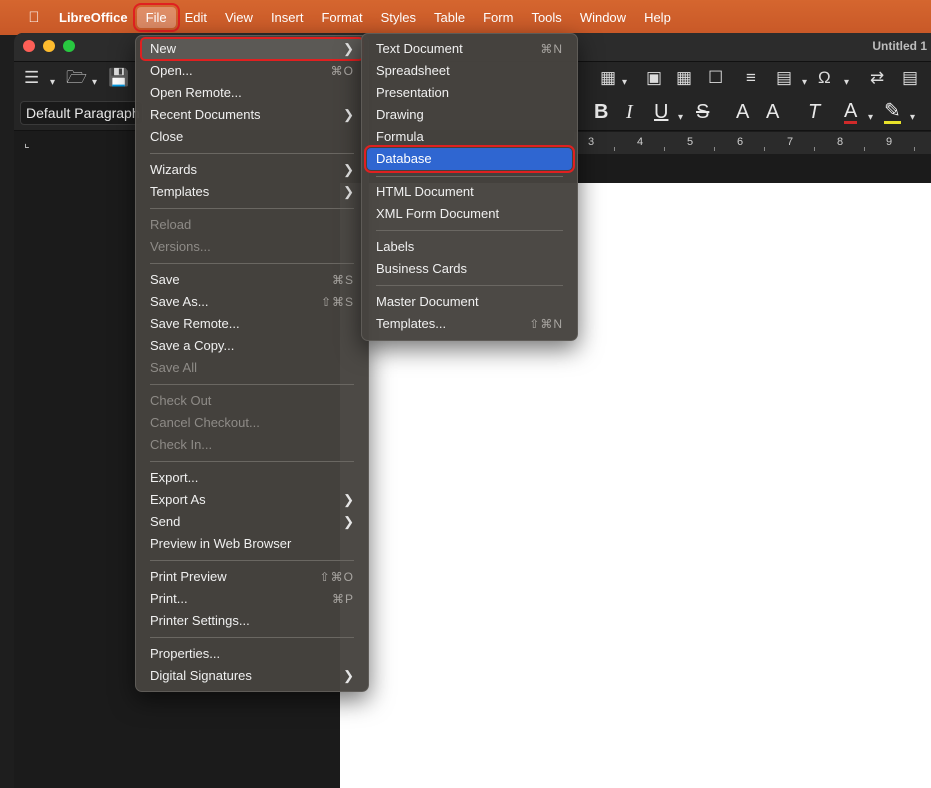 This screenshot has width=931, height=788. I want to click on menu-item-send: Send ❯, so click(252, 522).